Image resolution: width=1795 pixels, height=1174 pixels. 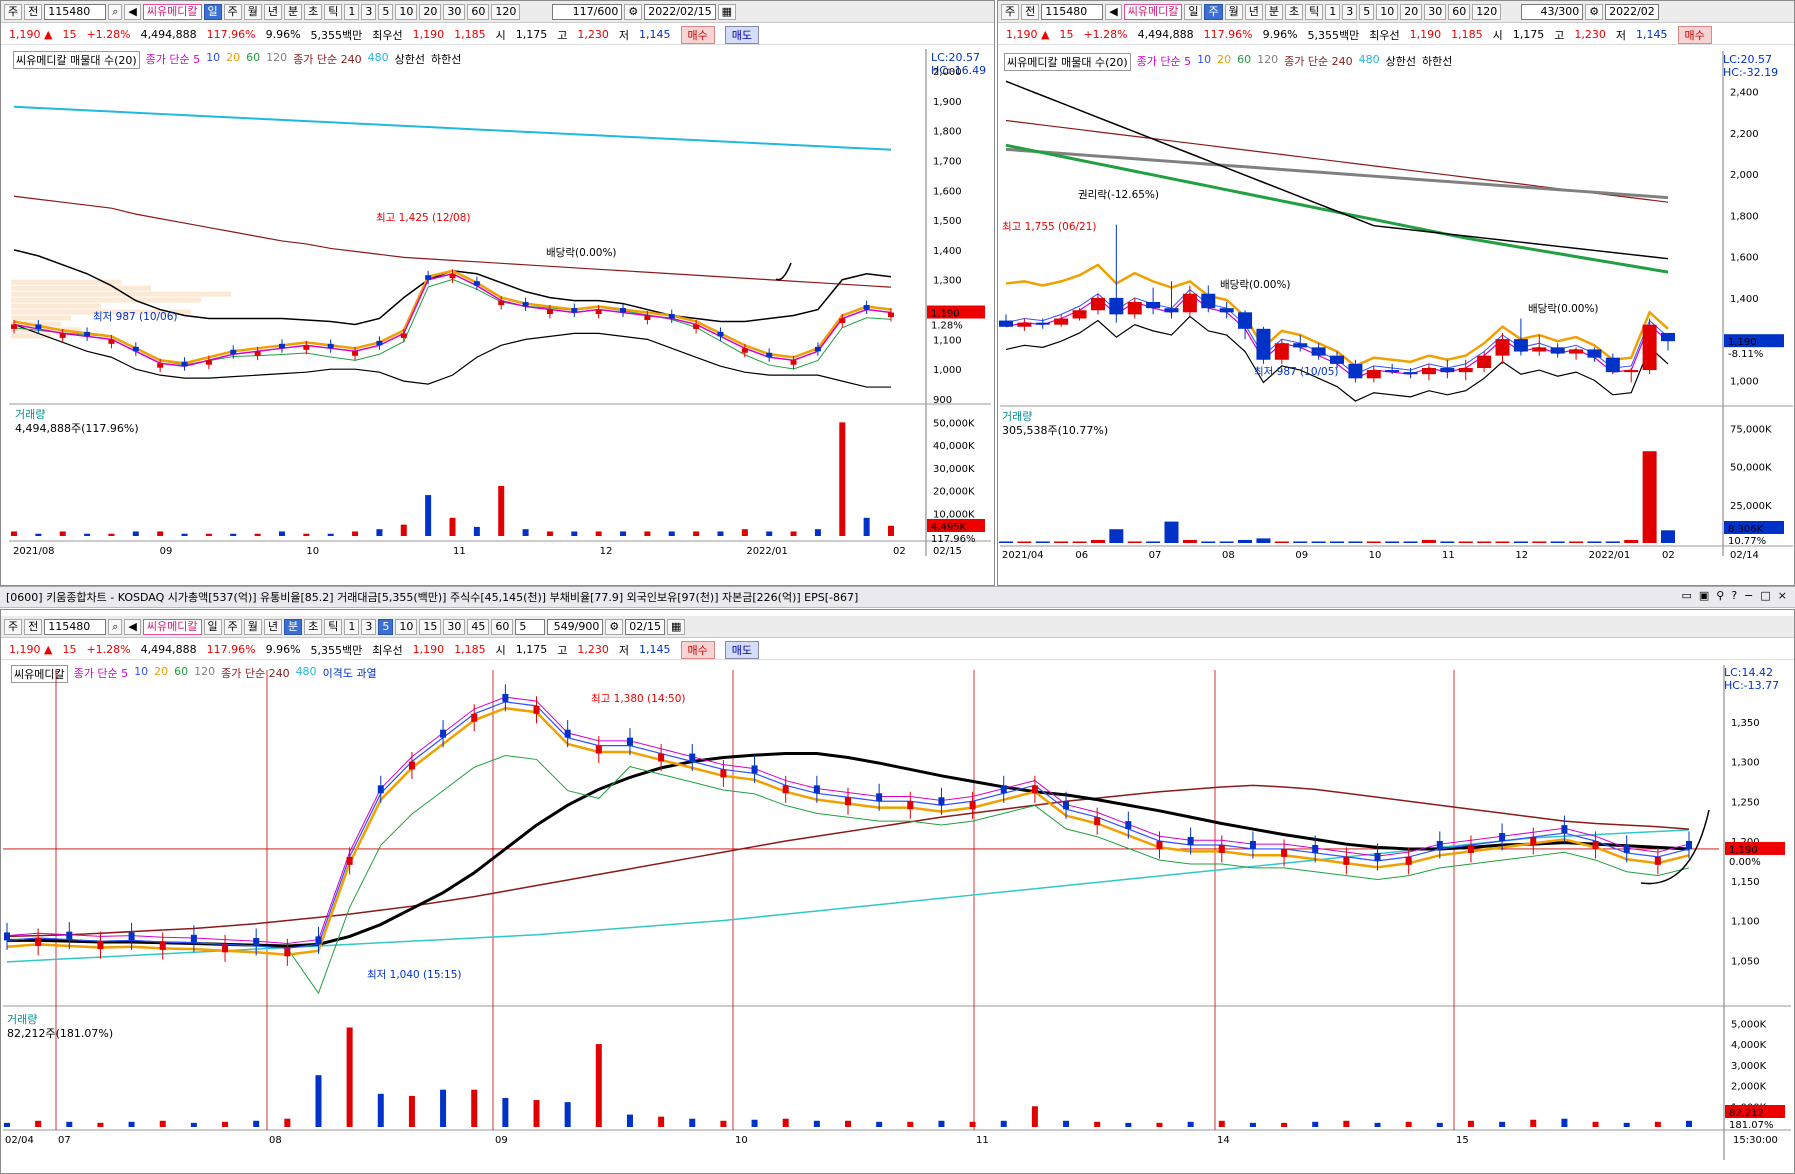 I want to click on pin-icon: ⚲, so click(x=1720, y=595).